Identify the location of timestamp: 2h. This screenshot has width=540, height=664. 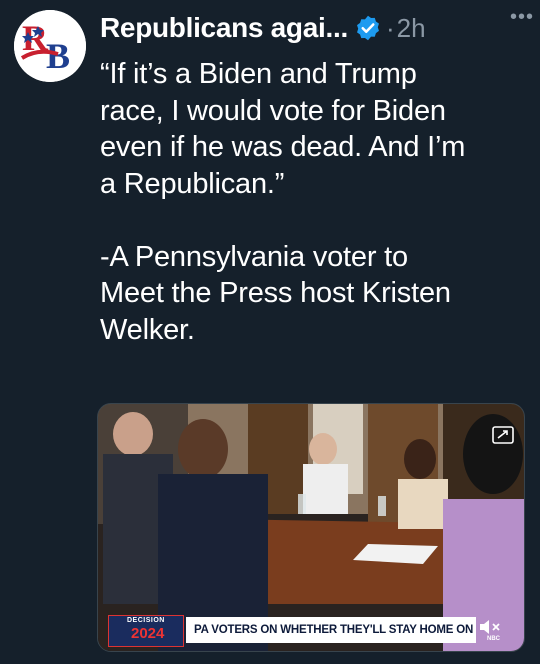
(411, 28).